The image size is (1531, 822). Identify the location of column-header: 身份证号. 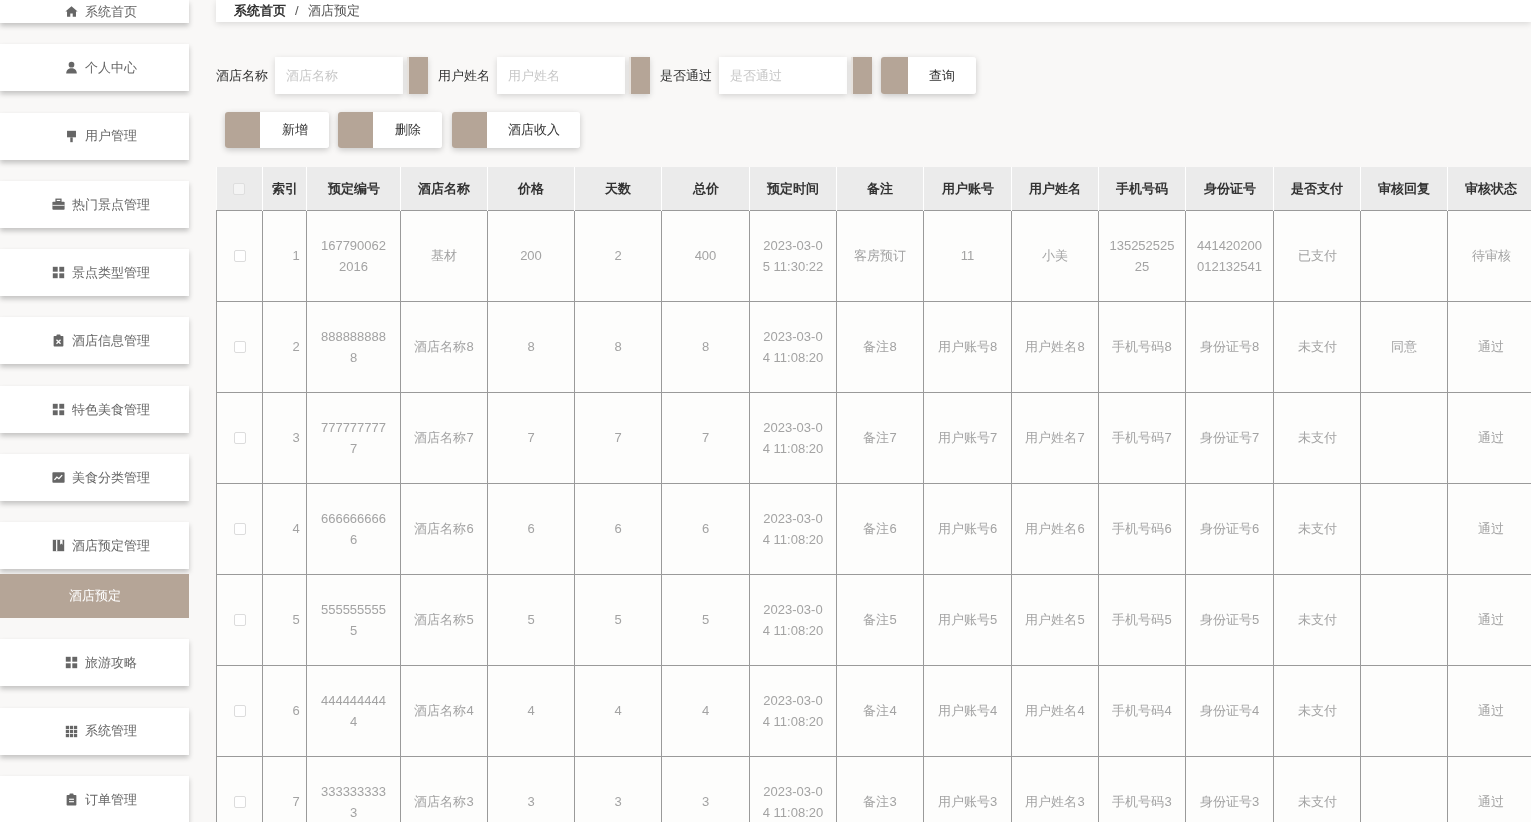
(1229, 188).